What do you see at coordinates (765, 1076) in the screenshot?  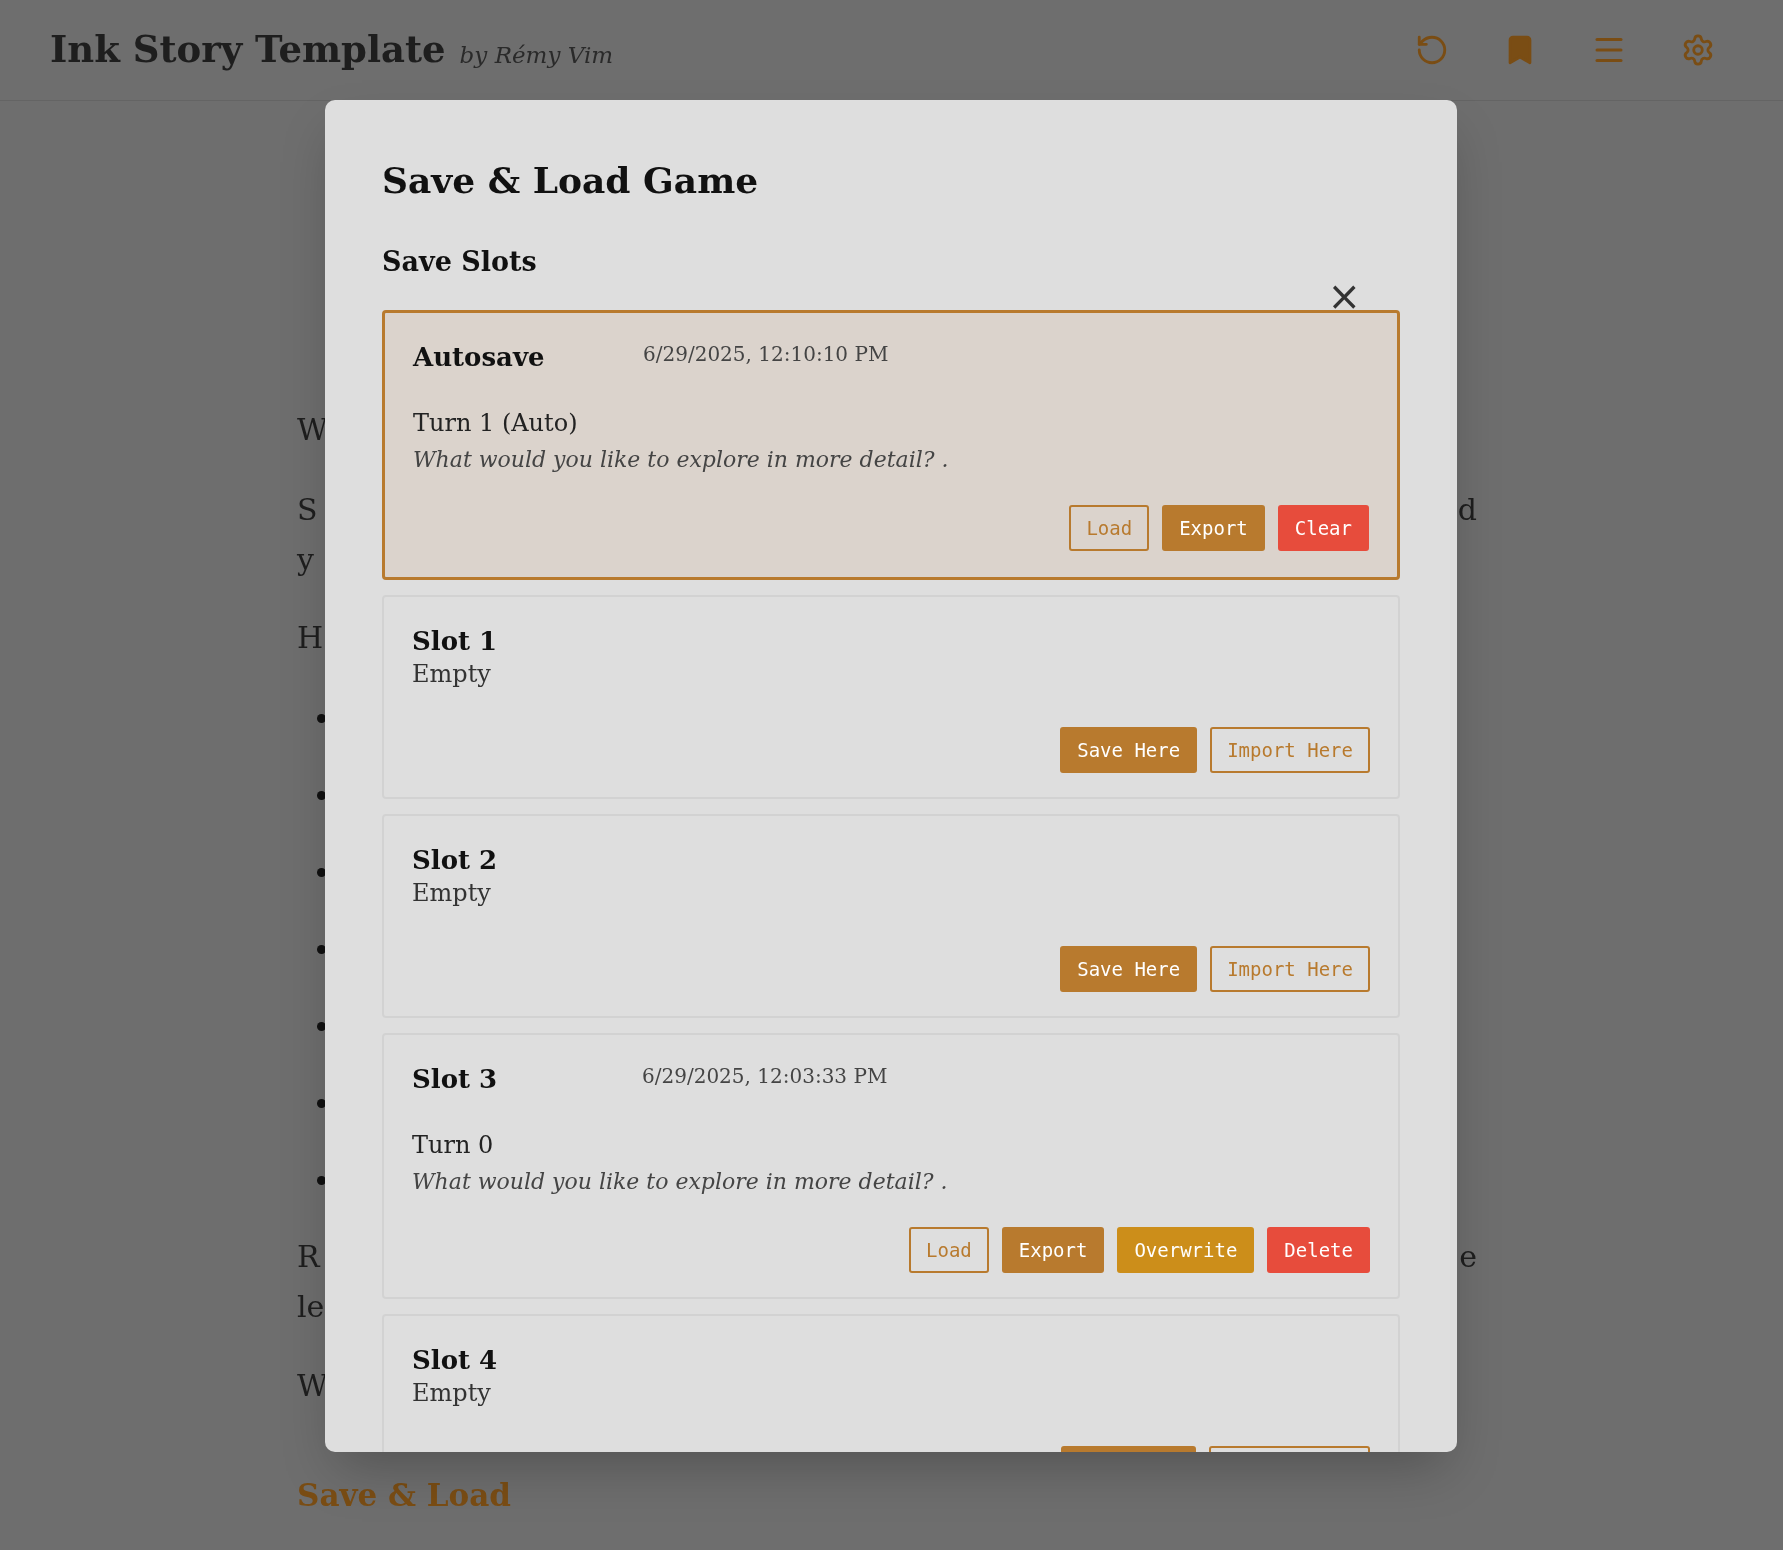 I see `slot-date: 6/29/2025, 12:03:33 PM` at bounding box center [765, 1076].